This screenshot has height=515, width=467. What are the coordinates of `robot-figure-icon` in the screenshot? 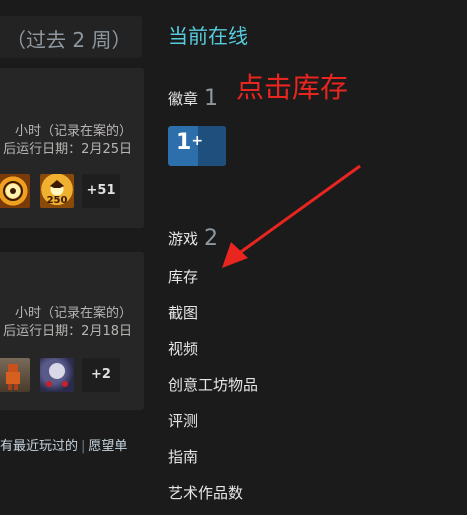 It's located at (13, 377).